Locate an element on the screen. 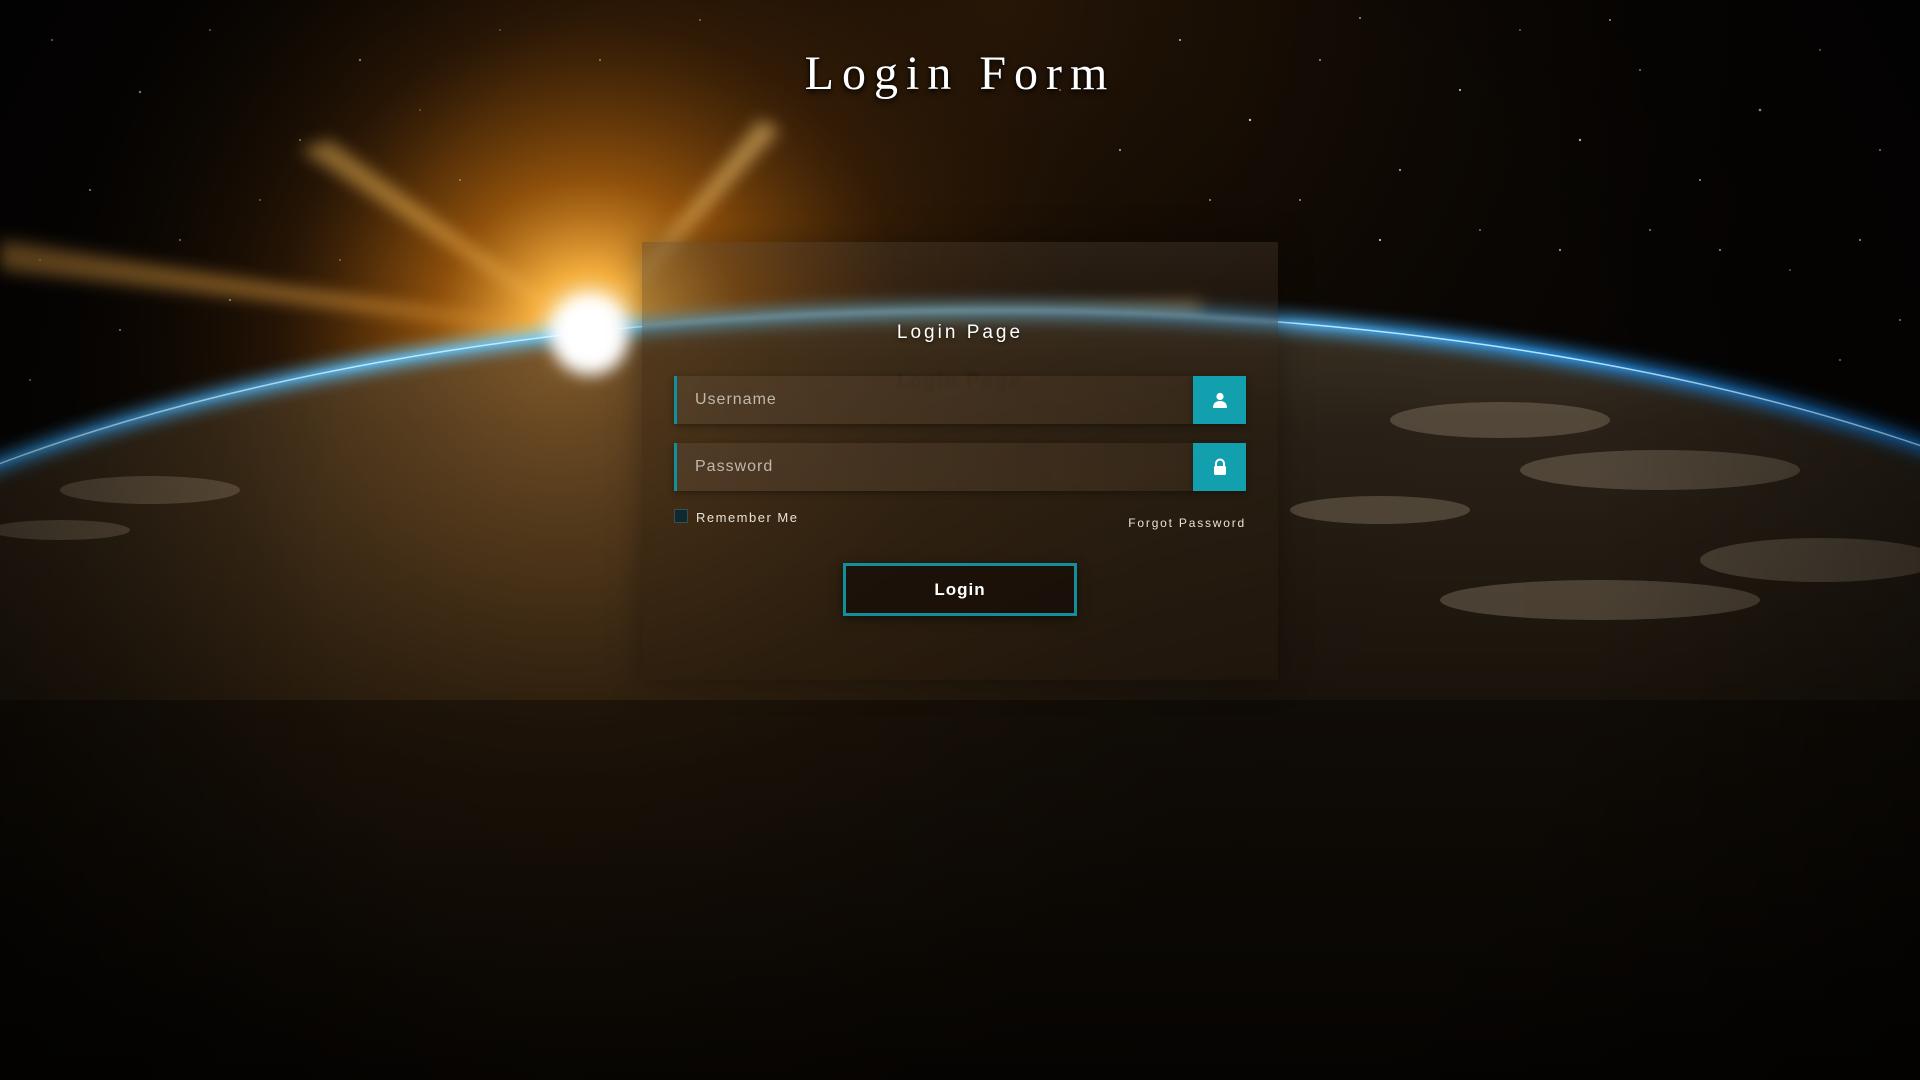 The image size is (1920, 1080). forgot-password-link: Forgot Password is located at coordinates (1187, 523).